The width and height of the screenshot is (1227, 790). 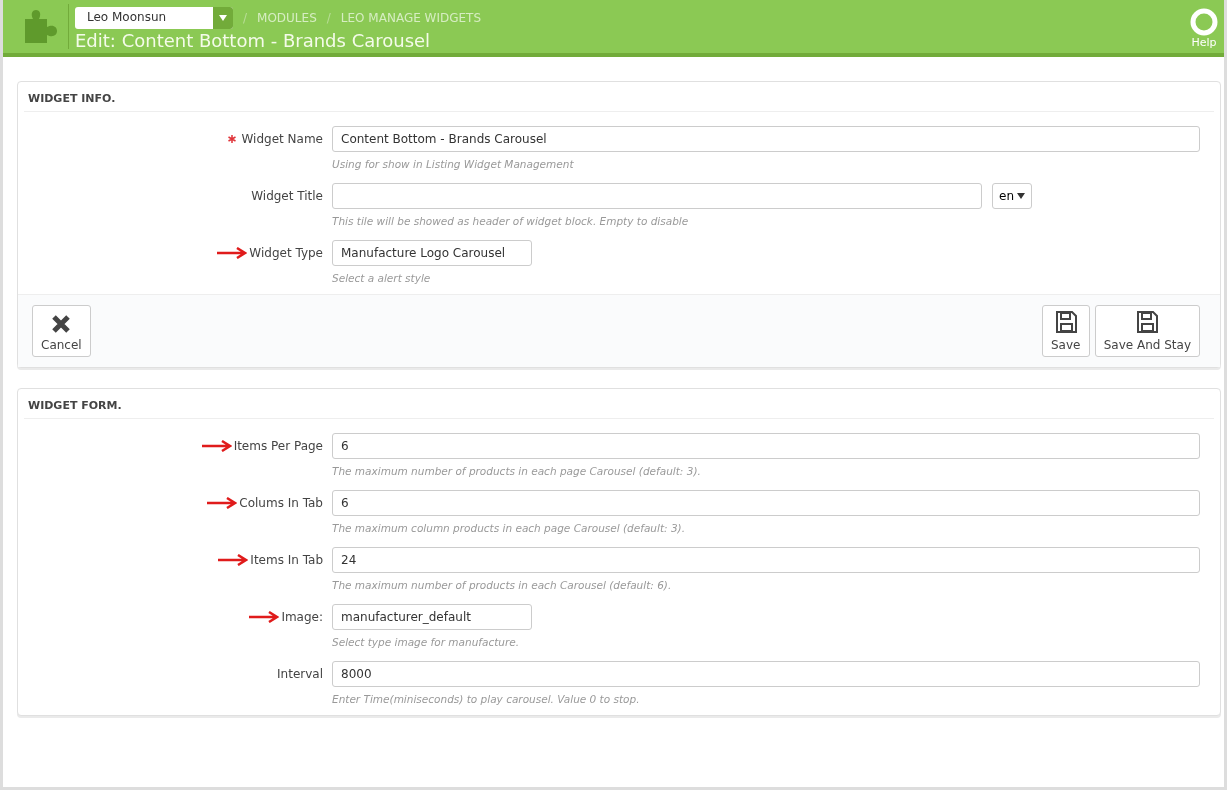 I want to click on text-input: 24, so click(x=766, y=560).